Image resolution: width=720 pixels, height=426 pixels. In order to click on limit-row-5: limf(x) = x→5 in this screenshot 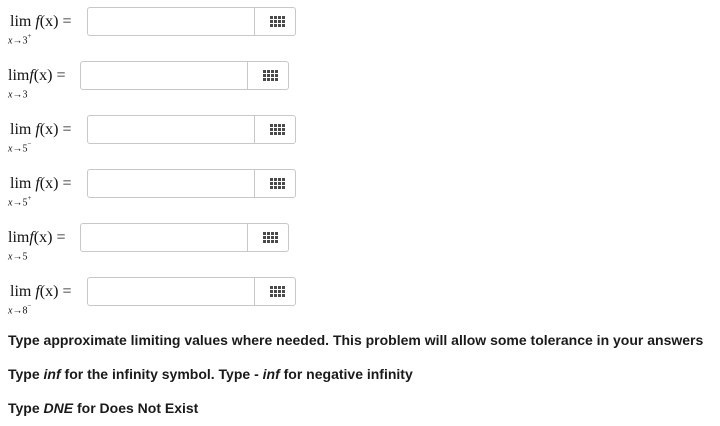, I will do `click(360, 243)`.